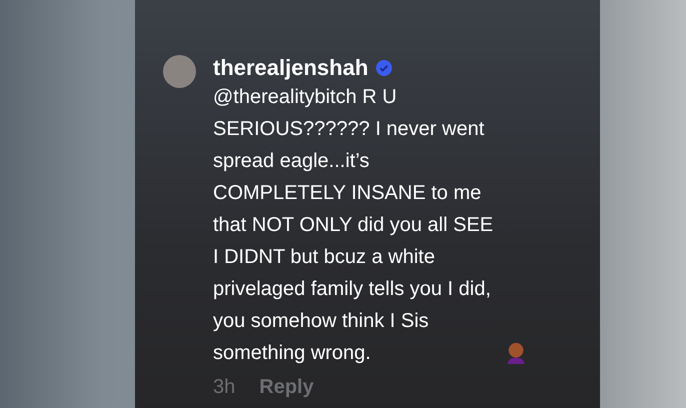  What do you see at coordinates (179, 71) in the screenshot?
I see `avatar-icon` at bounding box center [179, 71].